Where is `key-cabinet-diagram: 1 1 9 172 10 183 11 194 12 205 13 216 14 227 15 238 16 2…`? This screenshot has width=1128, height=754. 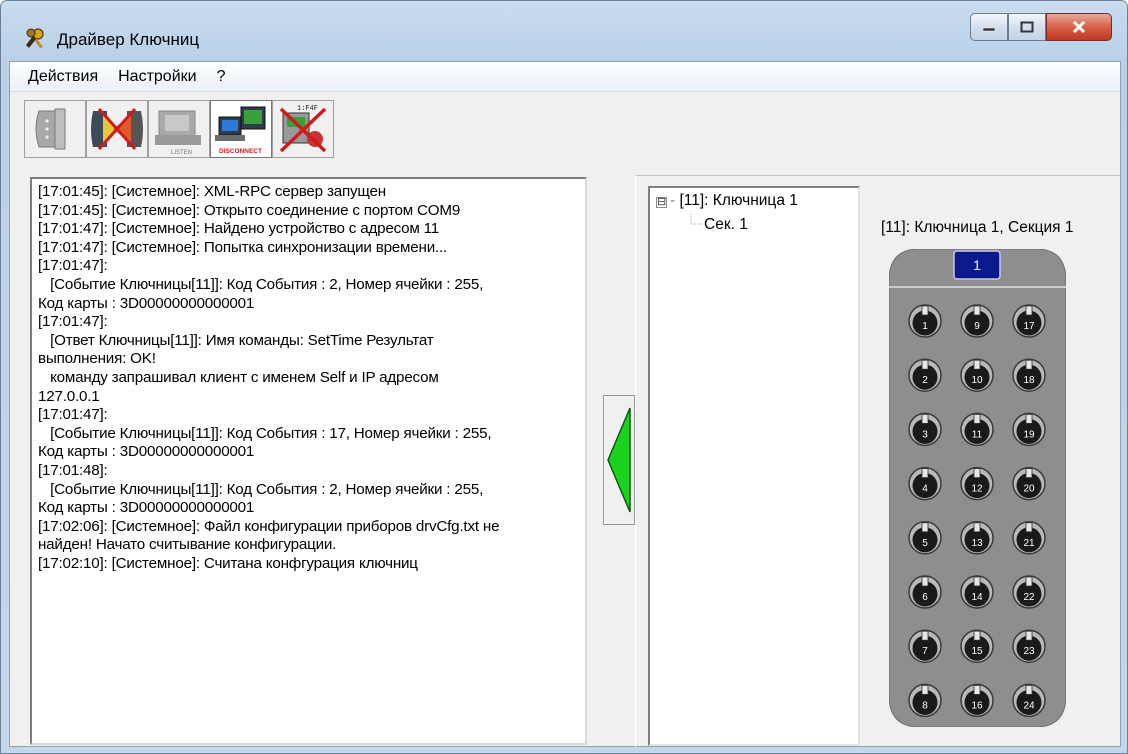 key-cabinet-diagram: 1 1 9 172 10 183 11 194 12 205 13 216 14 227 15 238 16 2… is located at coordinates (977, 488).